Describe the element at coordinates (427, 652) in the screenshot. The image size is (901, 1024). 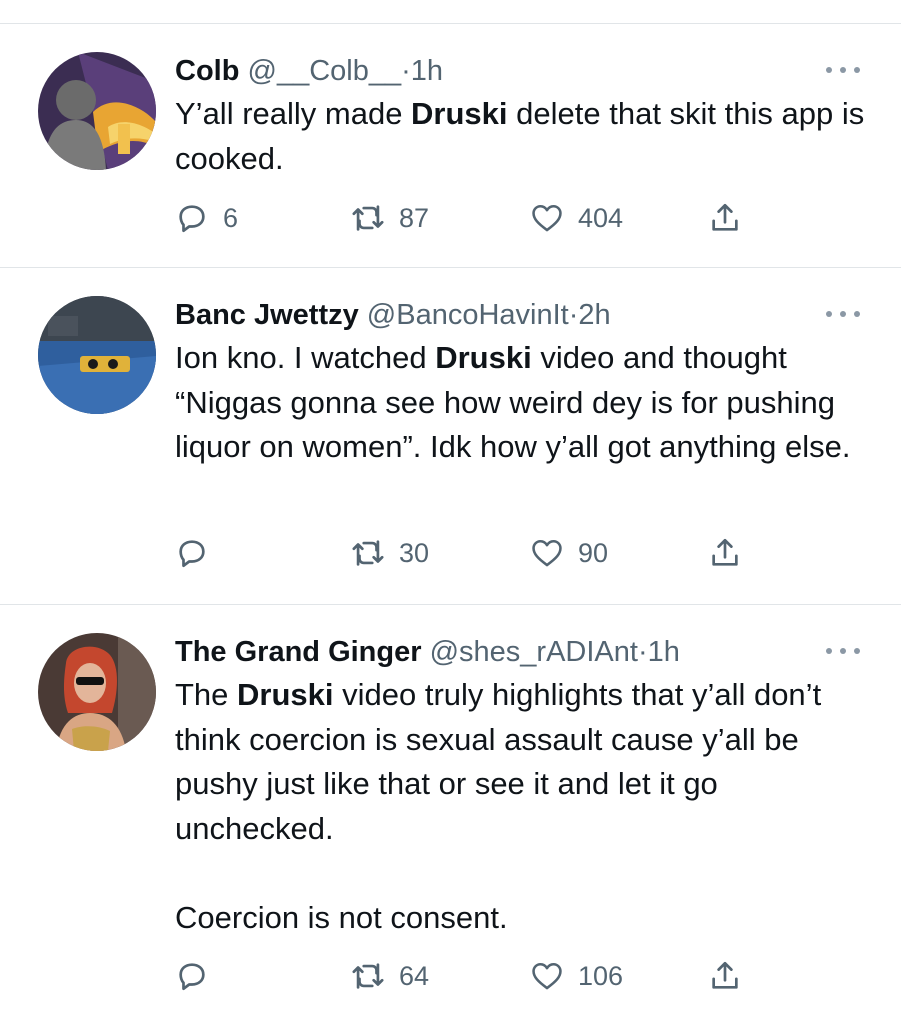
I see `tweet-header: The Grand Ginger @shes_rADIAnt·1h` at that location.